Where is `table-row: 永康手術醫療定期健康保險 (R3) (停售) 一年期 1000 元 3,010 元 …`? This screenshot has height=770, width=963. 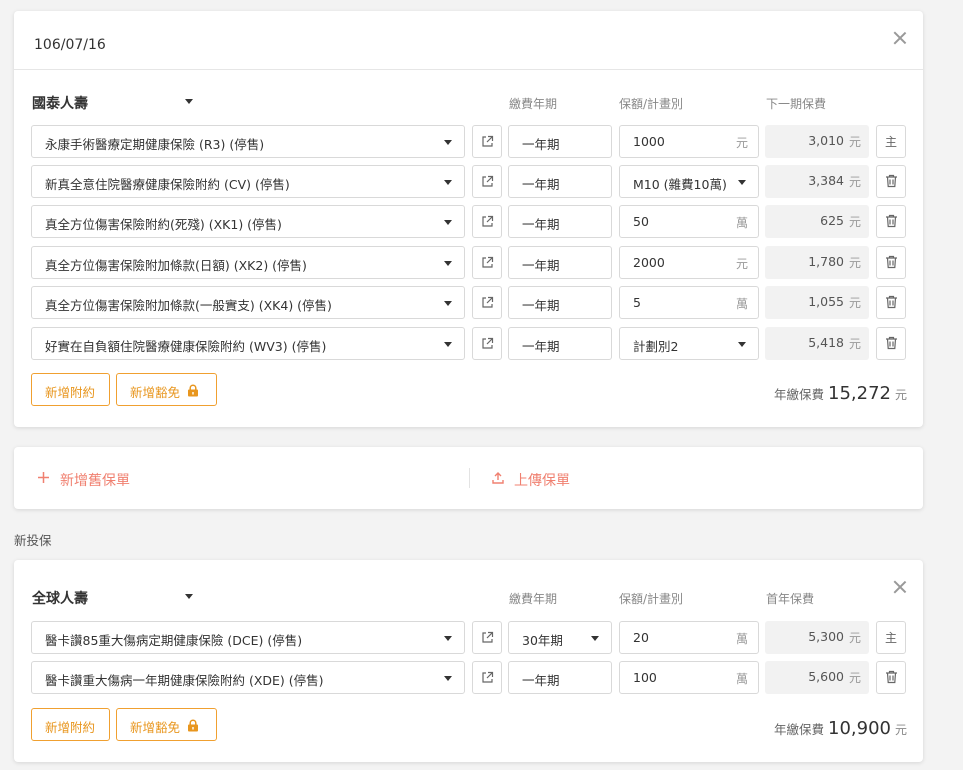
table-row: 永康手術醫療定期健康保險 (R3) (停售) 一年期 1000 元 3,010 元 … is located at coordinates (470, 141).